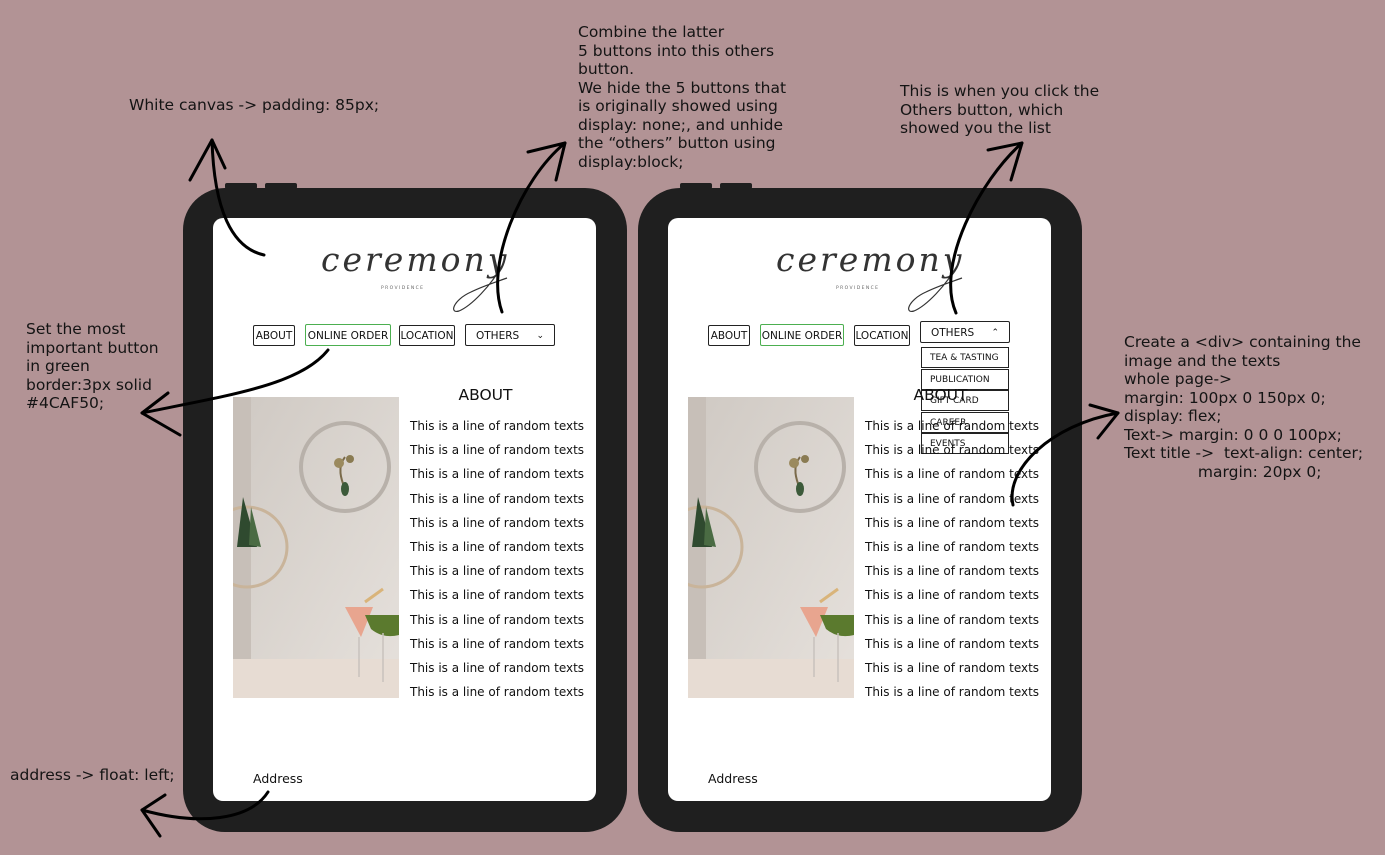 The height and width of the screenshot is (855, 1385). I want to click on arrow-div-layout-head, so click(1104, 421).